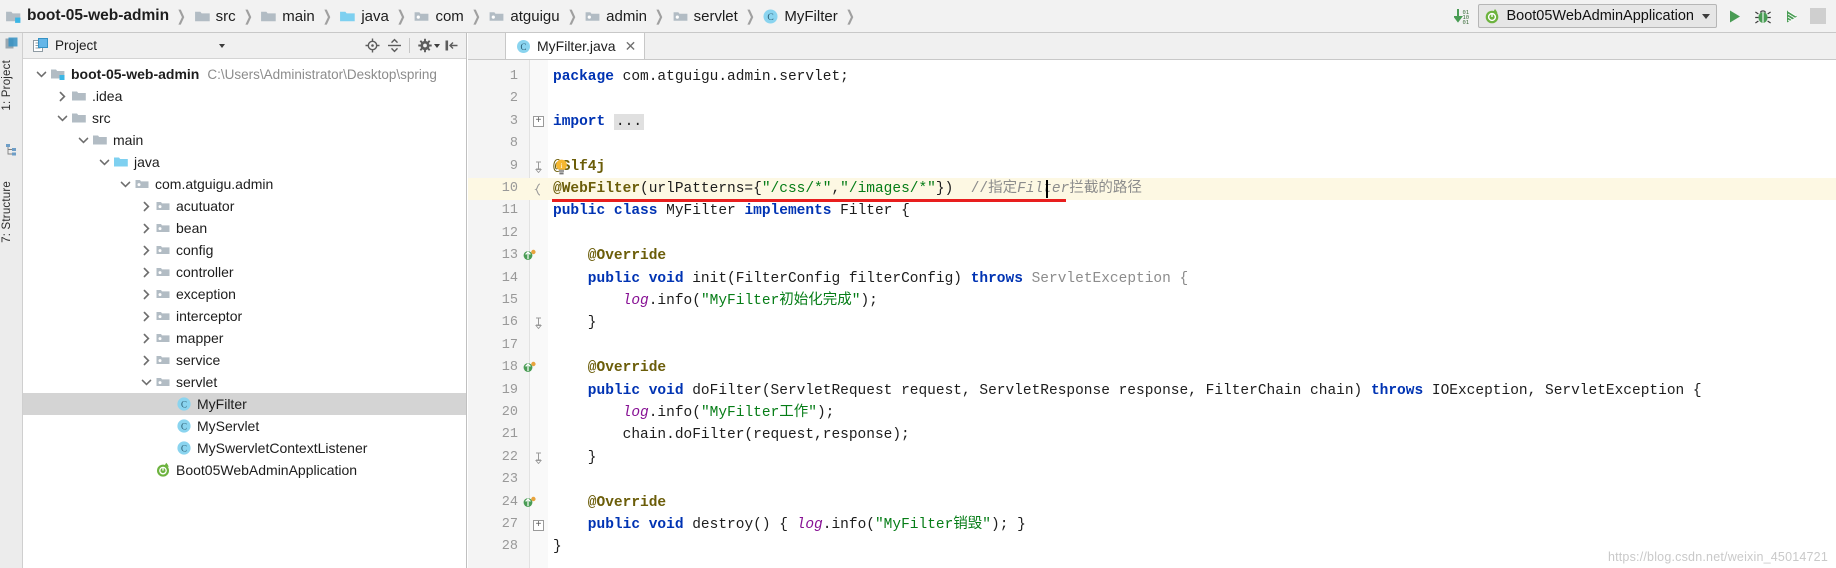 This screenshot has height=568, width=1836. Describe the element at coordinates (244, 272) in the screenshot. I see `tree-item-controller: controller` at that location.